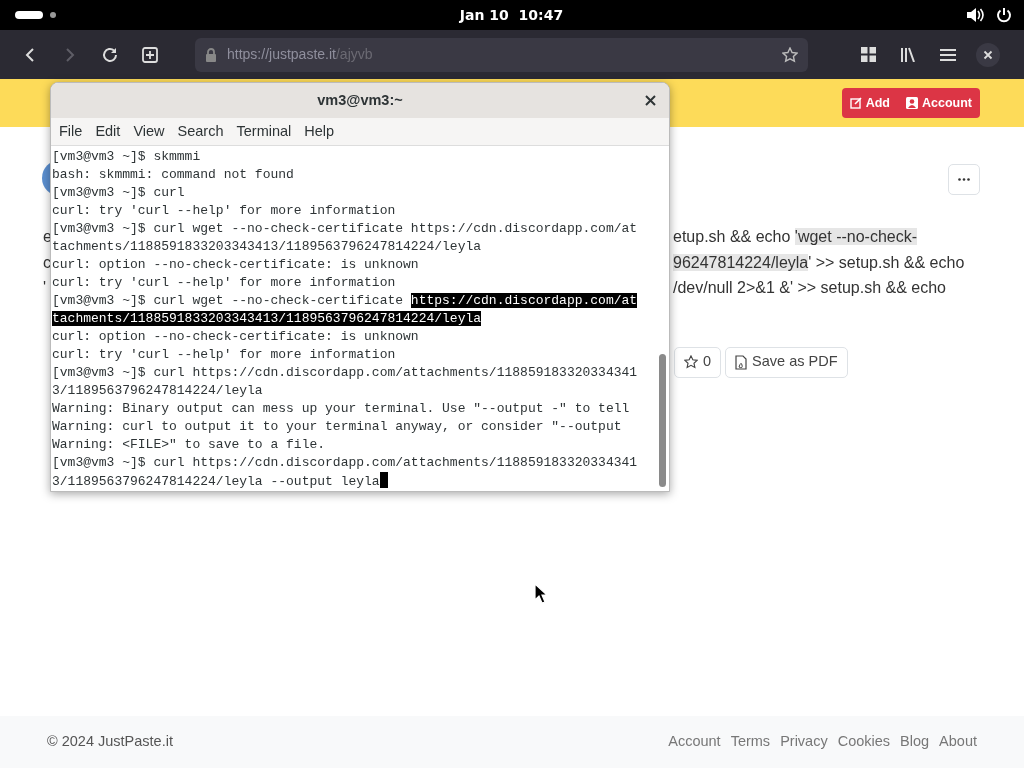  Describe the element at coordinates (958, 742) in the screenshot. I see `footer-link: About` at that location.